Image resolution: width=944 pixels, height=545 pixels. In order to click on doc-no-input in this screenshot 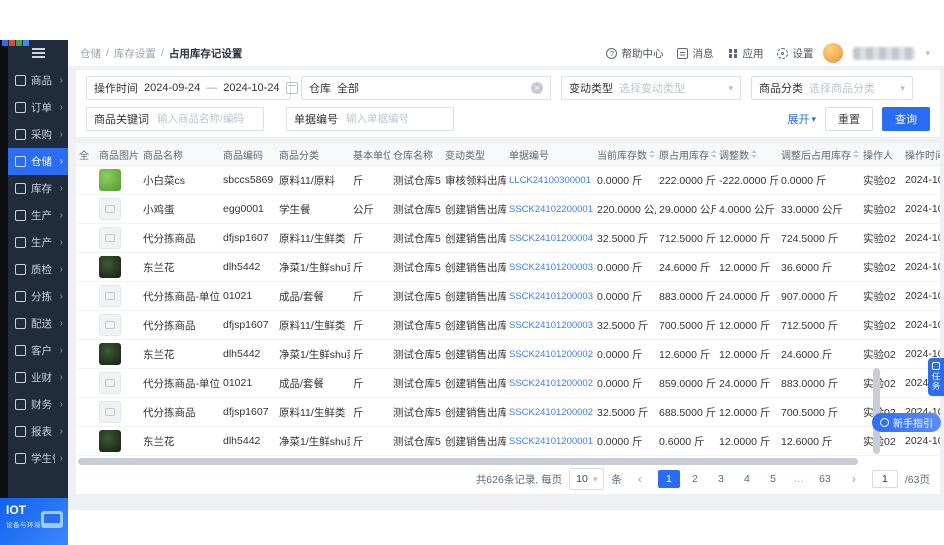, I will do `click(395, 119)`.